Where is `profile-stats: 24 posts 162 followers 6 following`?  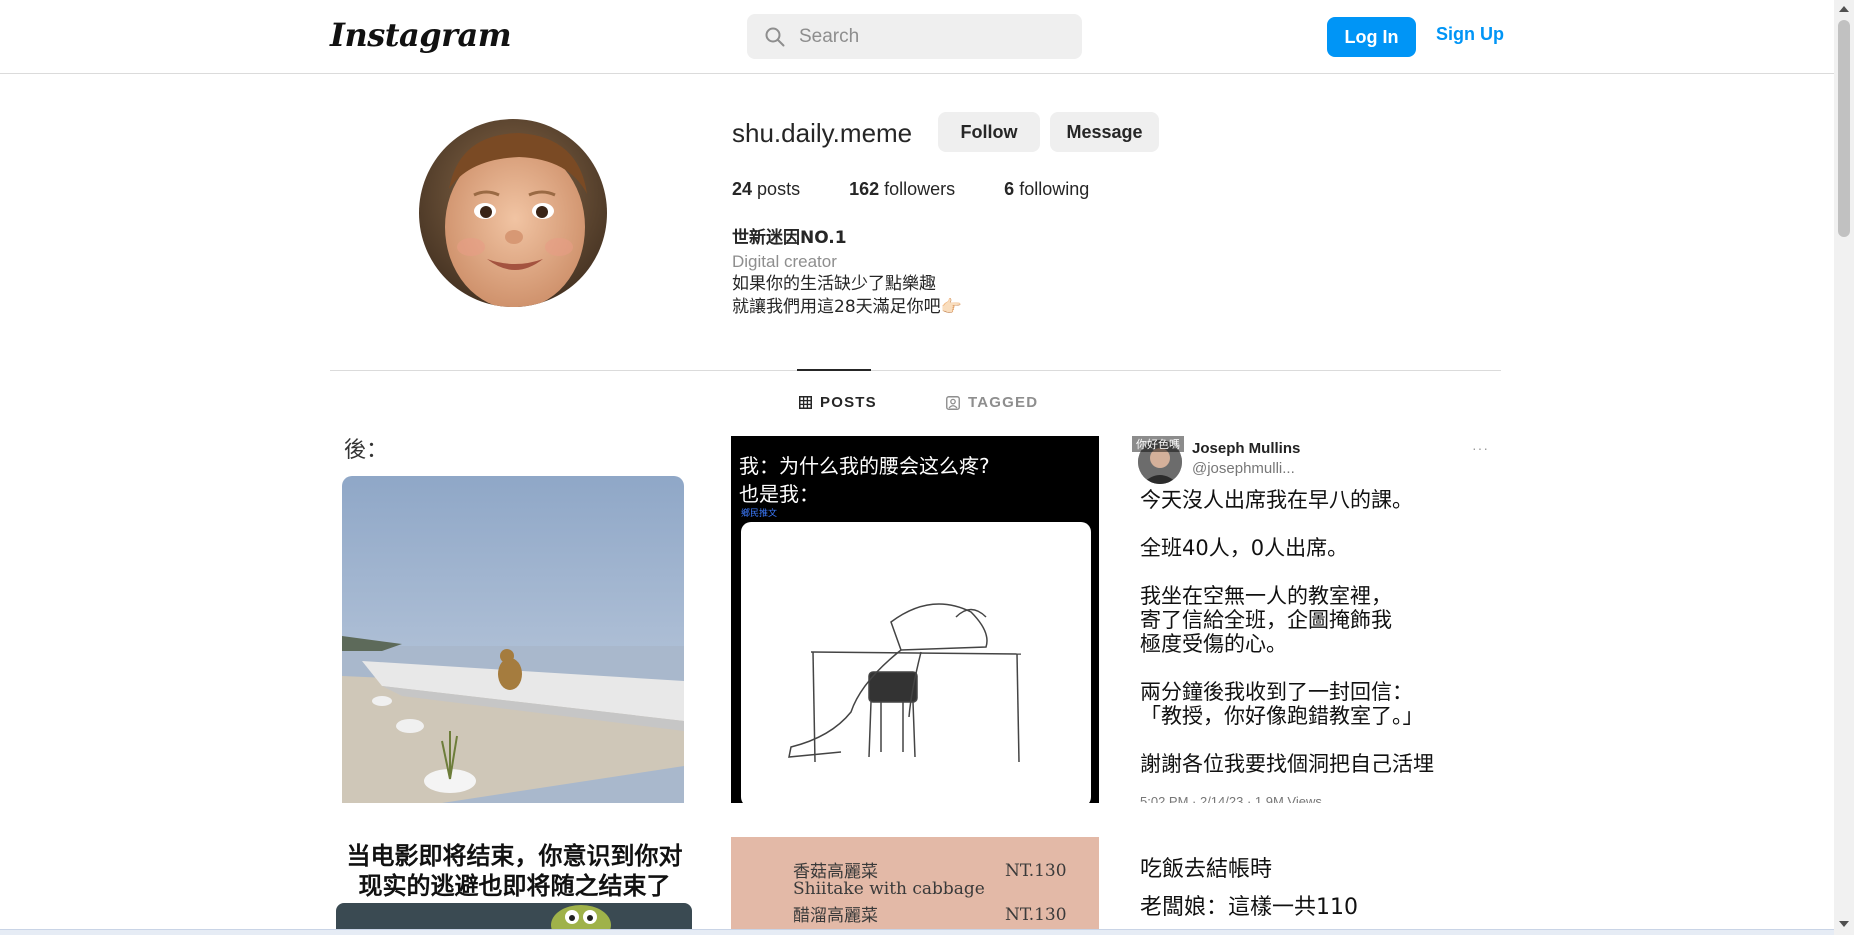
profile-stats: 24 posts 162 followers 6 following is located at coordinates (935, 189).